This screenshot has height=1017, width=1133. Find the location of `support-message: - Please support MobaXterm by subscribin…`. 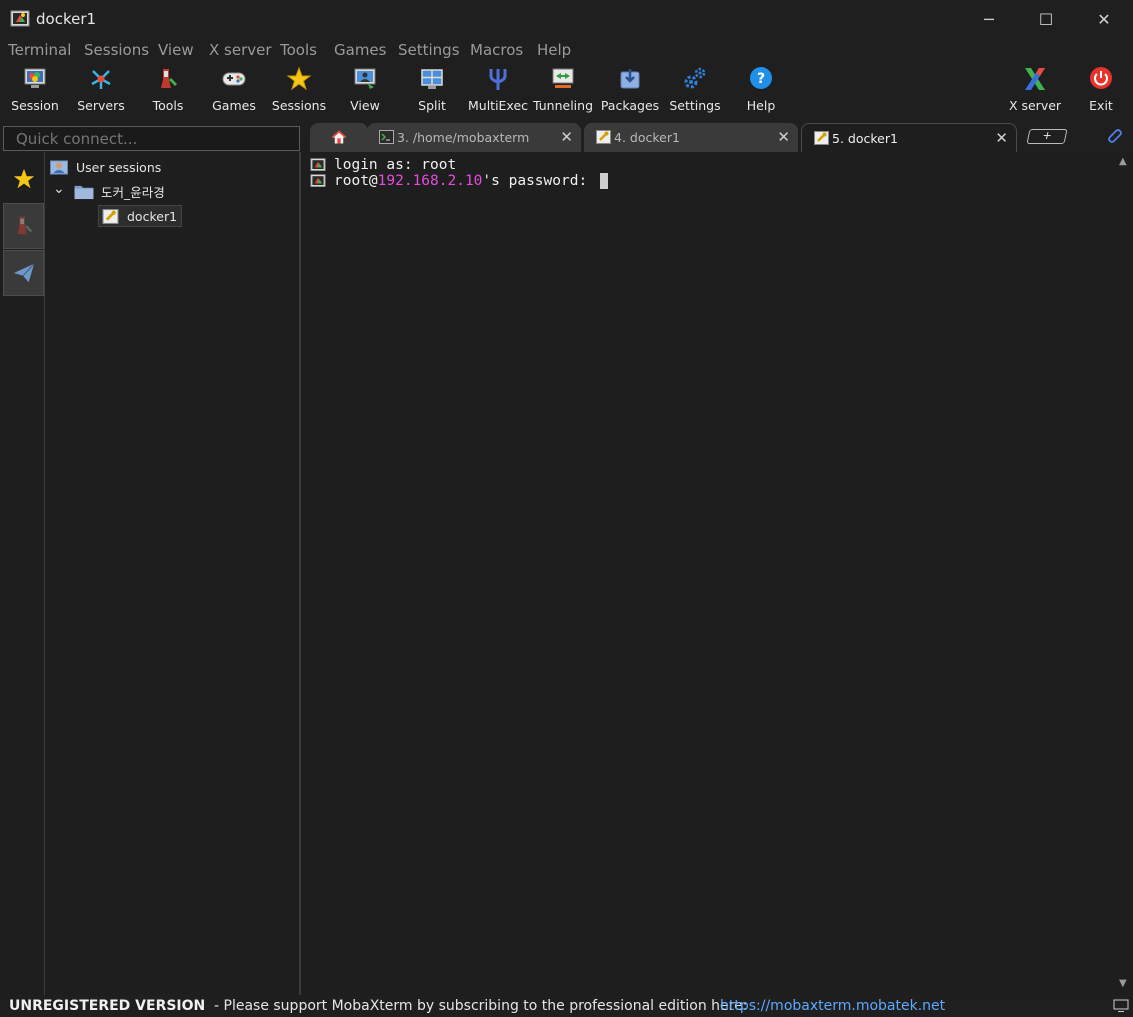

support-message: - Please support MobaXterm by subscribin… is located at coordinates (481, 1006).